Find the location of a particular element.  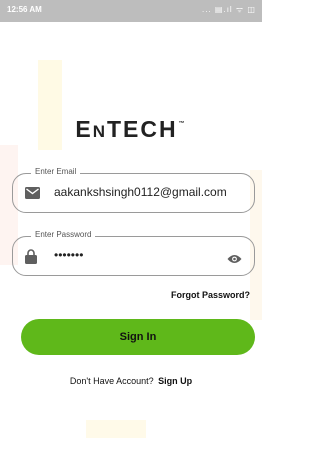

sign-in-button: Sign In is located at coordinates (138, 337).